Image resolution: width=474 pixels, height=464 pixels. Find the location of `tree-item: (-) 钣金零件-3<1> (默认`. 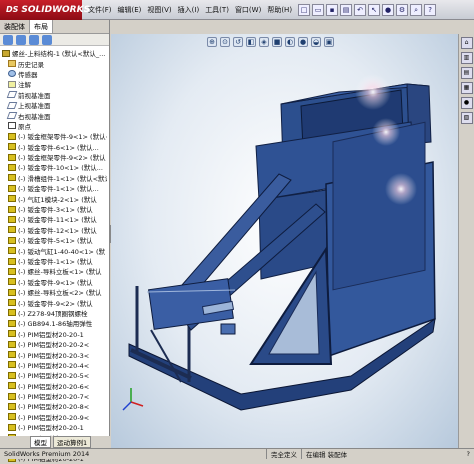

tree-item: (-) 钣金零件-3<1> (默认 is located at coordinates (54, 209).